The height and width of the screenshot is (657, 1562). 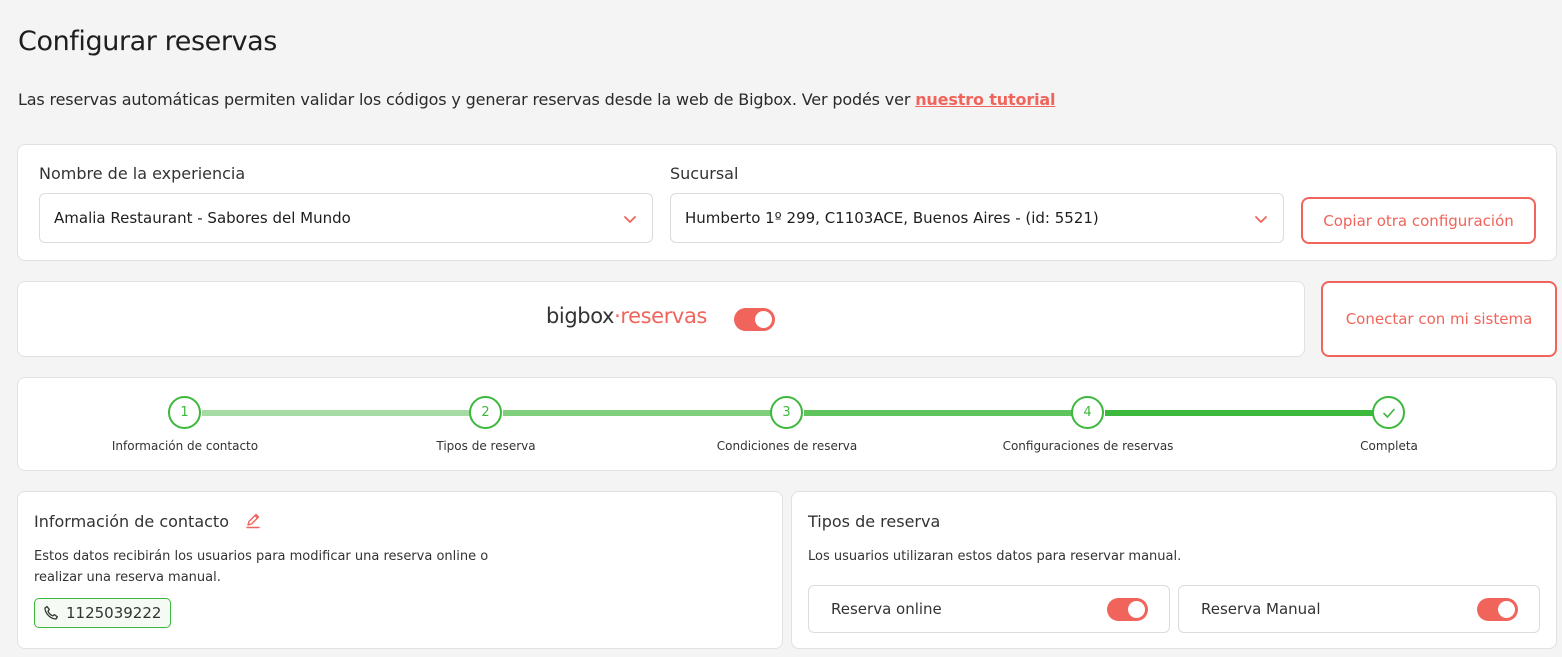 I want to click on page-title: Configurar reservas, so click(x=147, y=41).